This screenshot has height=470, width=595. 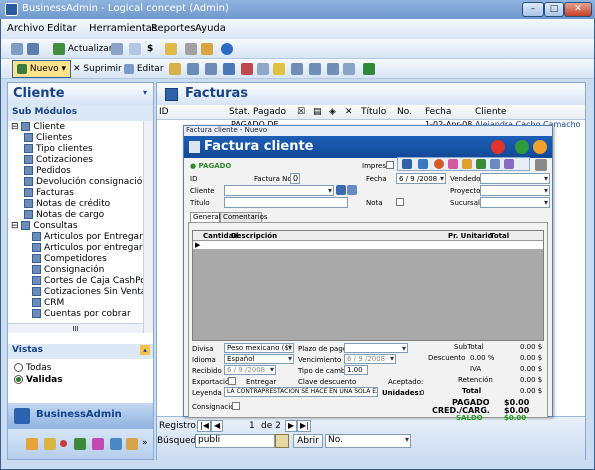 What do you see at coordinates (171, 49) in the screenshot?
I see `folder-icon` at bounding box center [171, 49].